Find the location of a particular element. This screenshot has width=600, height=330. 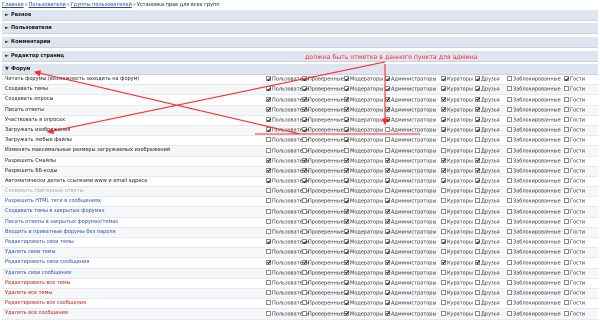

breadcrumb-users: Пользователи is located at coordinates (47, 5).